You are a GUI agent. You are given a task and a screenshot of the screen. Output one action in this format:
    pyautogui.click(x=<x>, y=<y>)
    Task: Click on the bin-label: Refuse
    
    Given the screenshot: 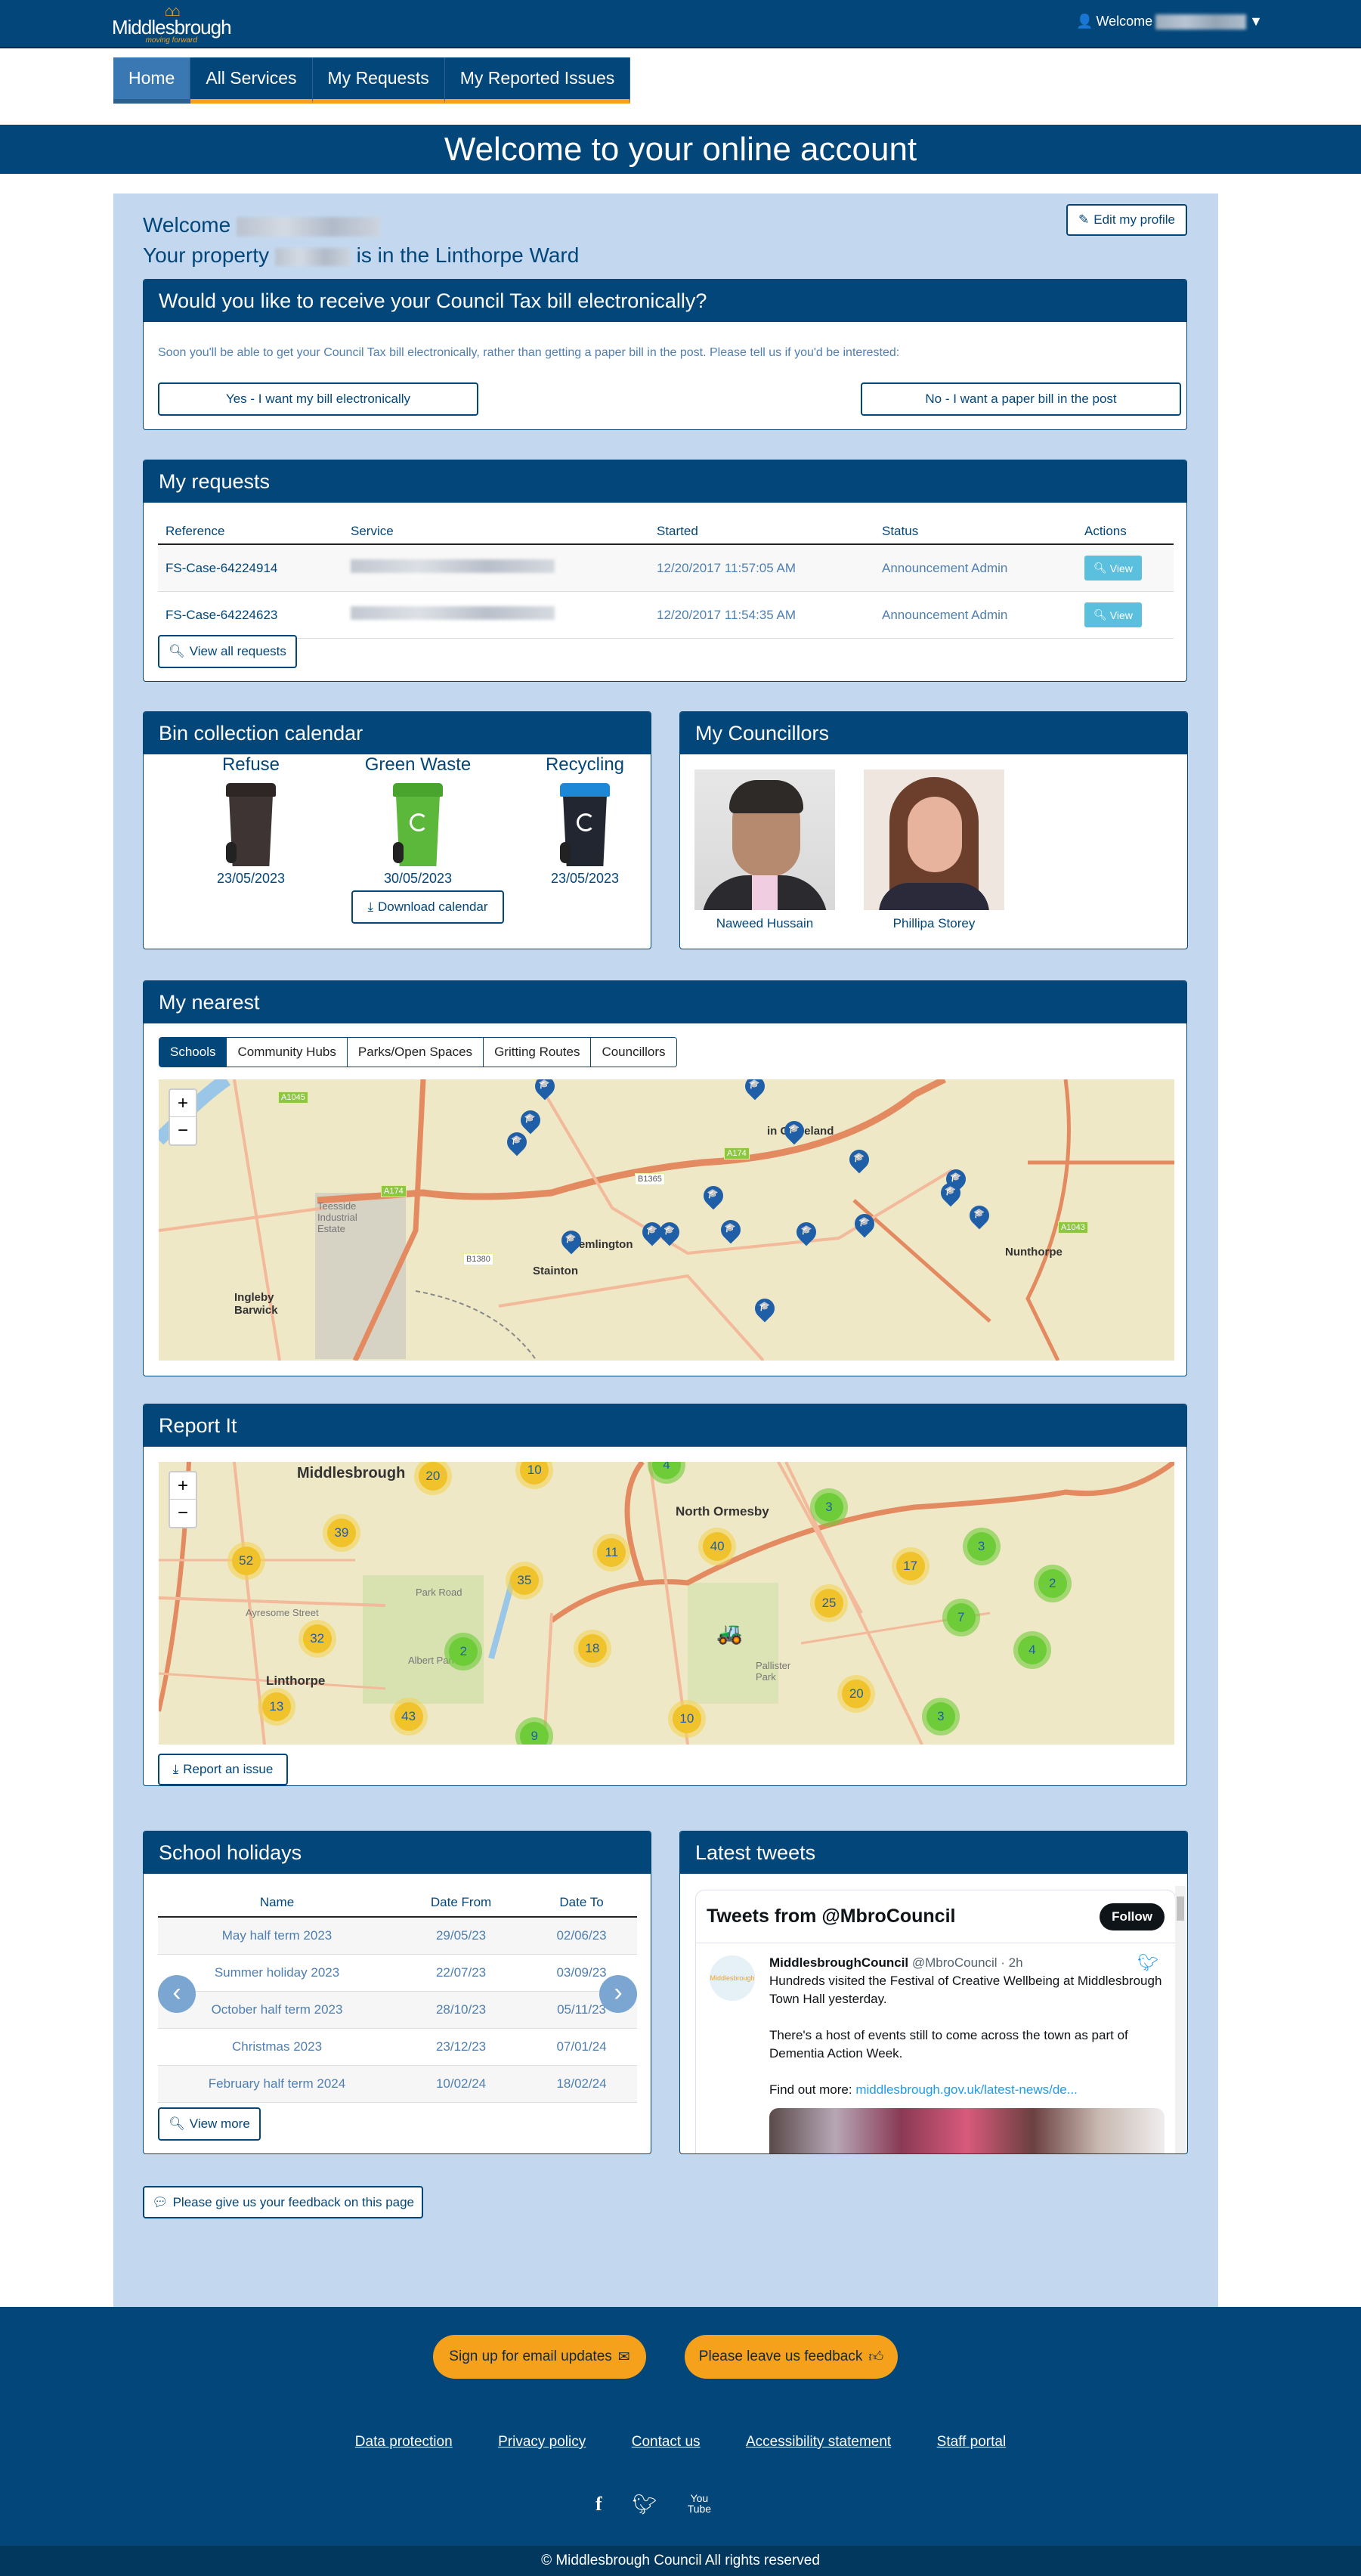 What is the action you would take?
    pyautogui.click(x=250, y=764)
    